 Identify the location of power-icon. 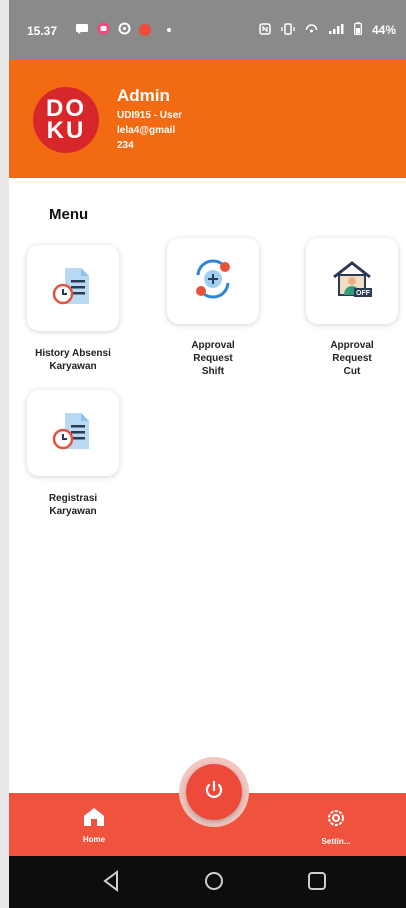
(214, 792).